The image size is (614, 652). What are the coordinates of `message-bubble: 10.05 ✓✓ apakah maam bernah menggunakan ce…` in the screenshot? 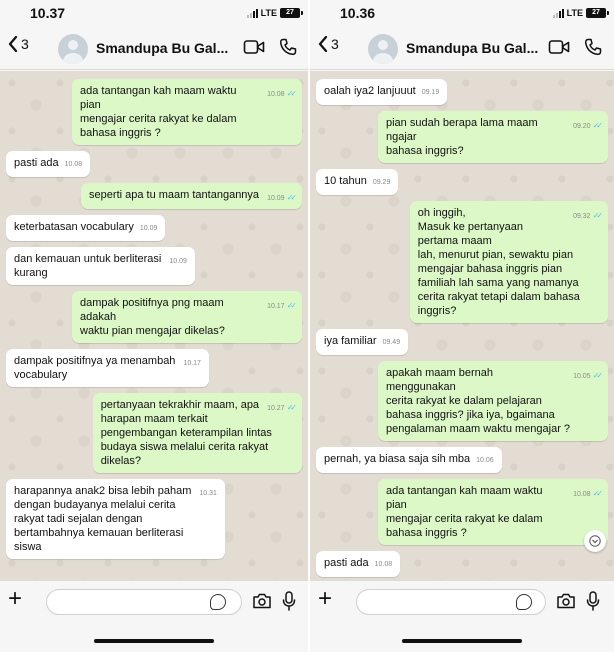 It's located at (493, 401).